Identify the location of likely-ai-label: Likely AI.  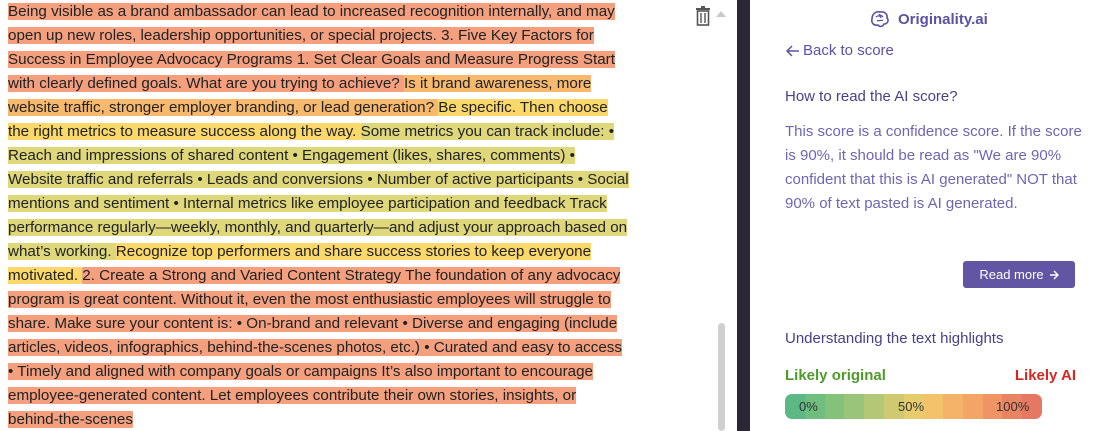
(1045, 375).